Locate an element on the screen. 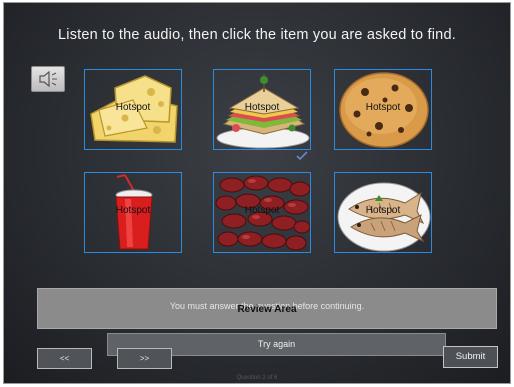  review-area-label: Review Area is located at coordinates (267, 309).